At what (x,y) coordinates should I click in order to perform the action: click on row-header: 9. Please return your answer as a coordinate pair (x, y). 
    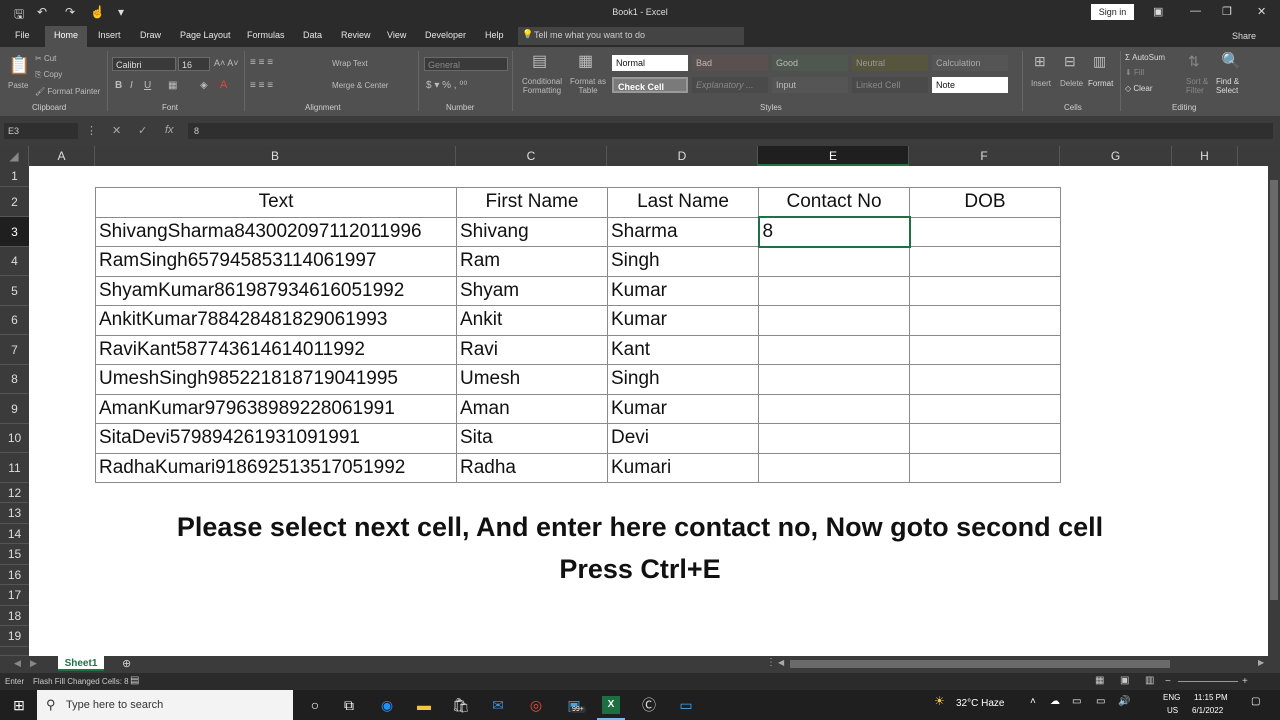
    Looking at the image, I should click on (14, 409).